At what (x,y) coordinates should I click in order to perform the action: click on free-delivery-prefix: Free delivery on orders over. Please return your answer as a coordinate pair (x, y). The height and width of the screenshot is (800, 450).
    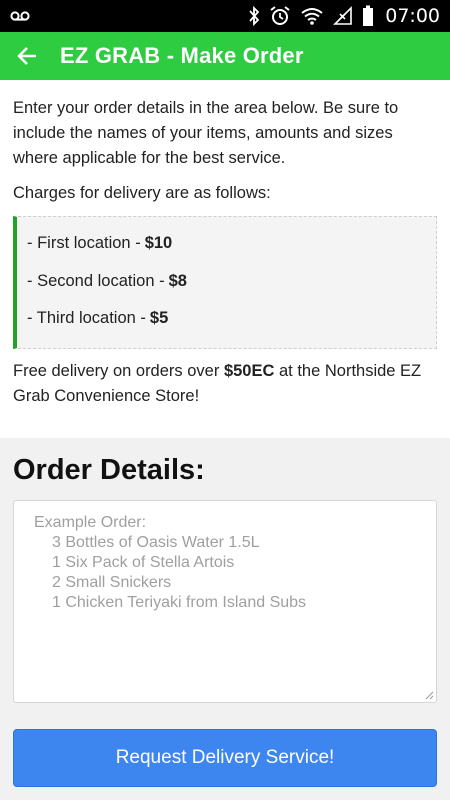
    Looking at the image, I should click on (116, 370).